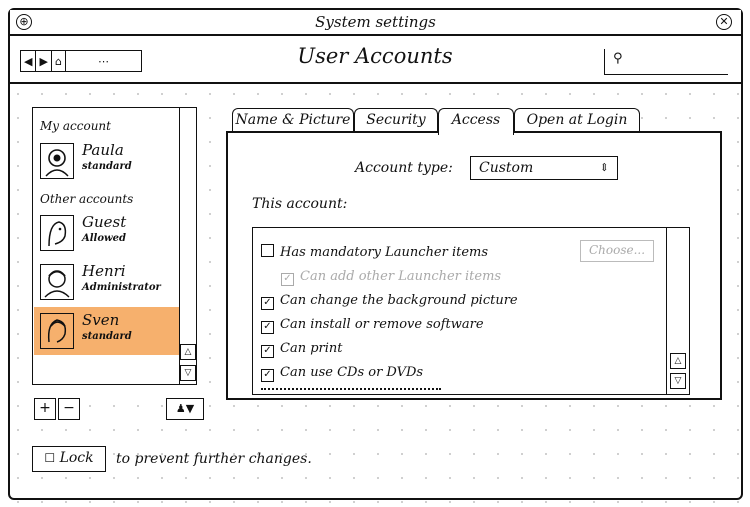 This screenshot has height=507, width=750. What do you see at coordinates (180, 408) in the screenshot?
I see `users-icon: ♟` at bounding box center [180, 408].